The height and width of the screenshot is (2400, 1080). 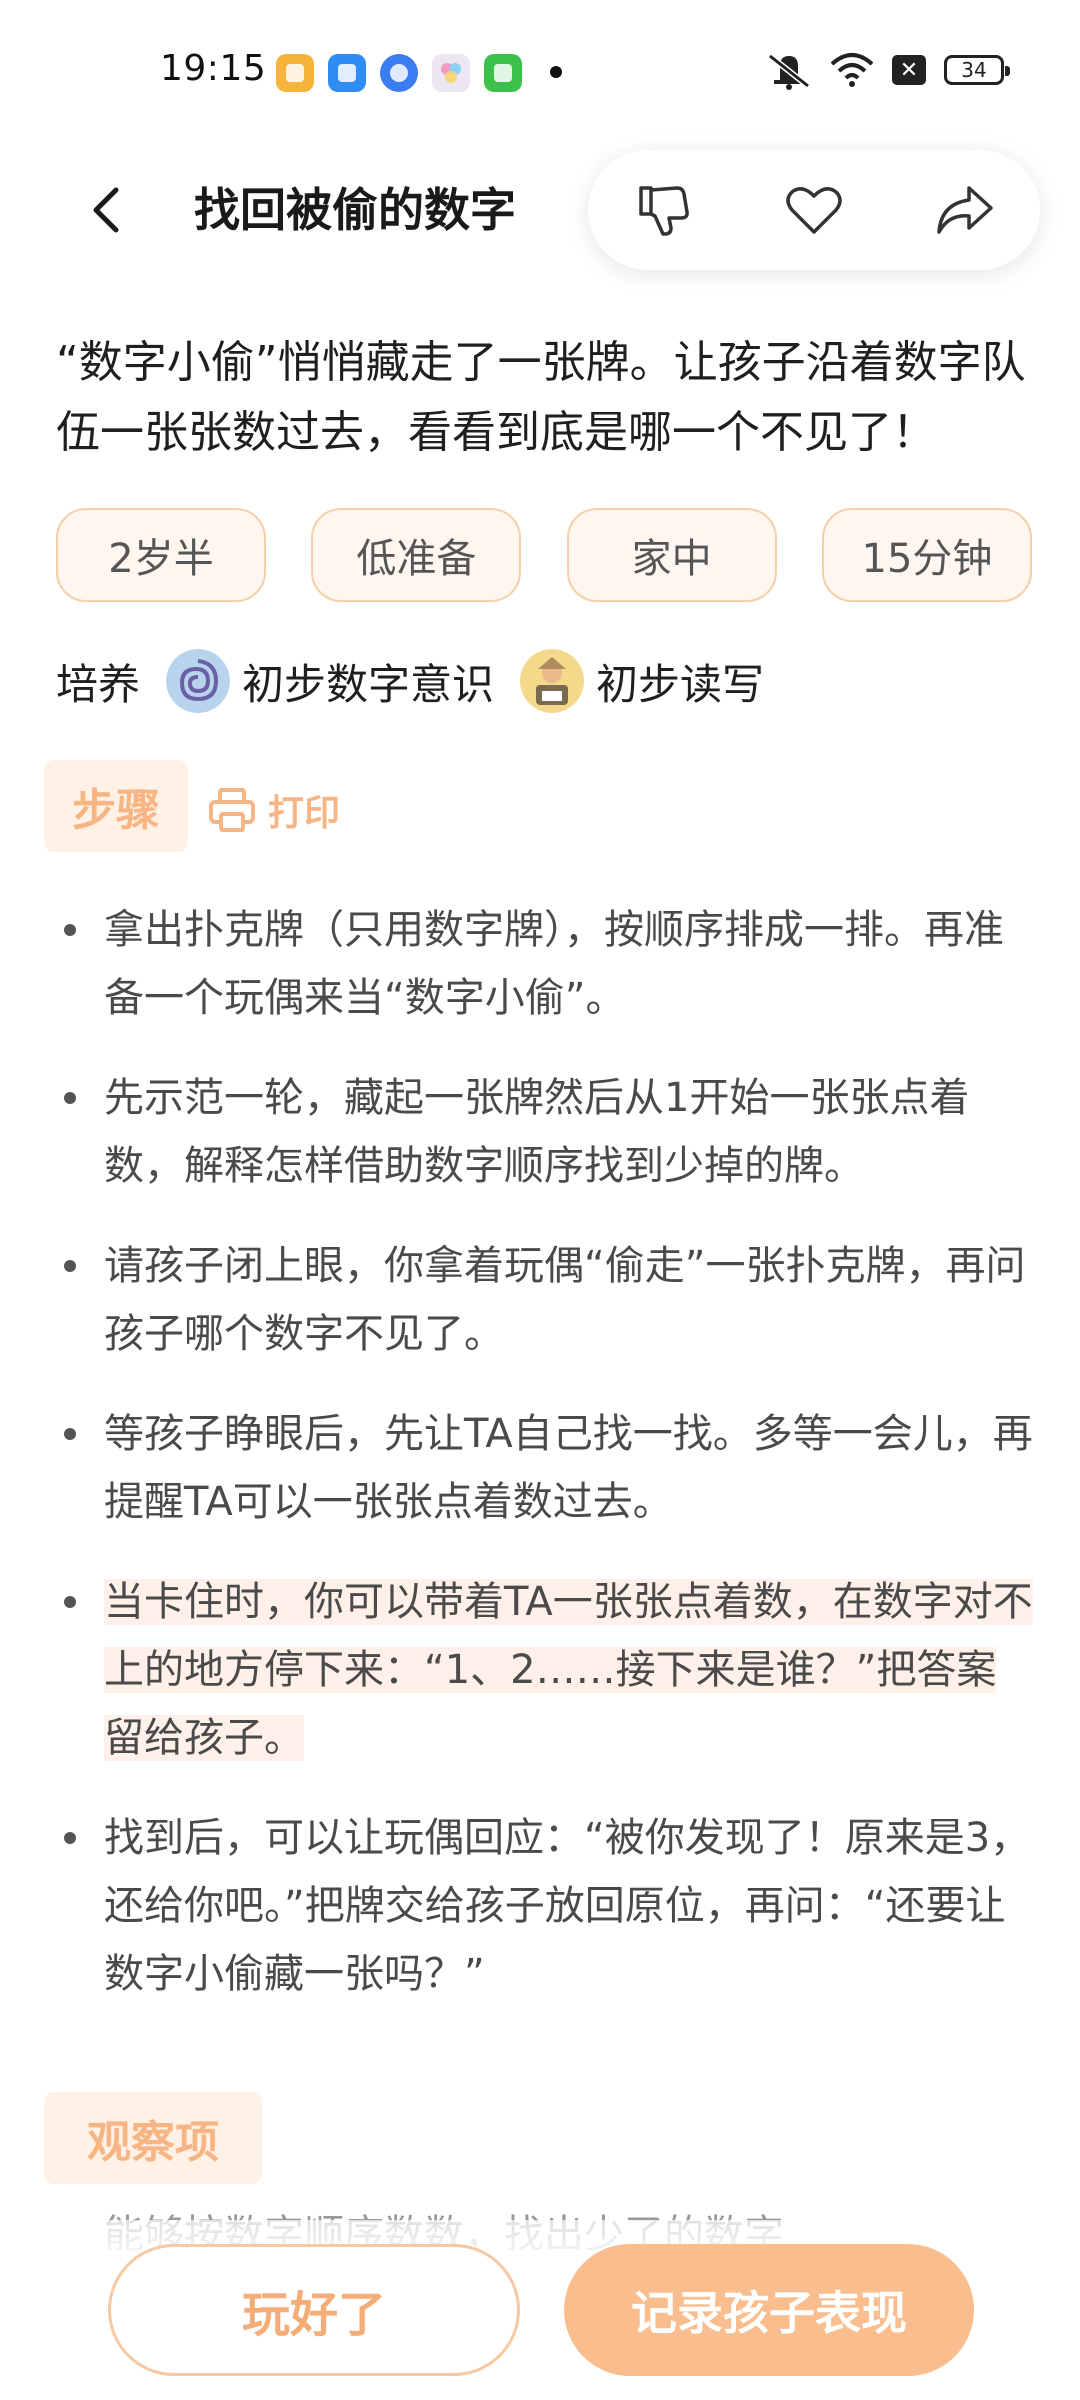 I want to click on back-button, so click(x=105, y=210).